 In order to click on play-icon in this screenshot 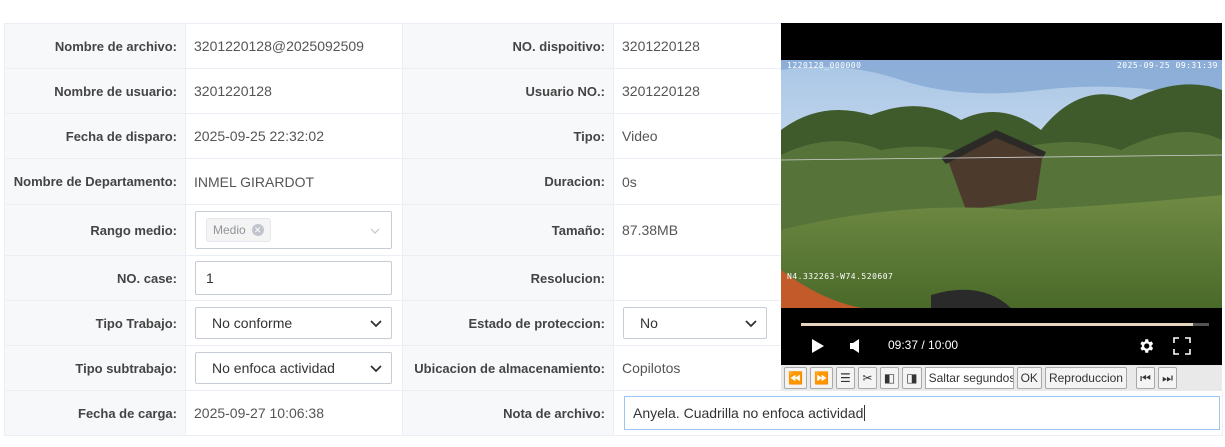, I will do `click(818, 346)`.